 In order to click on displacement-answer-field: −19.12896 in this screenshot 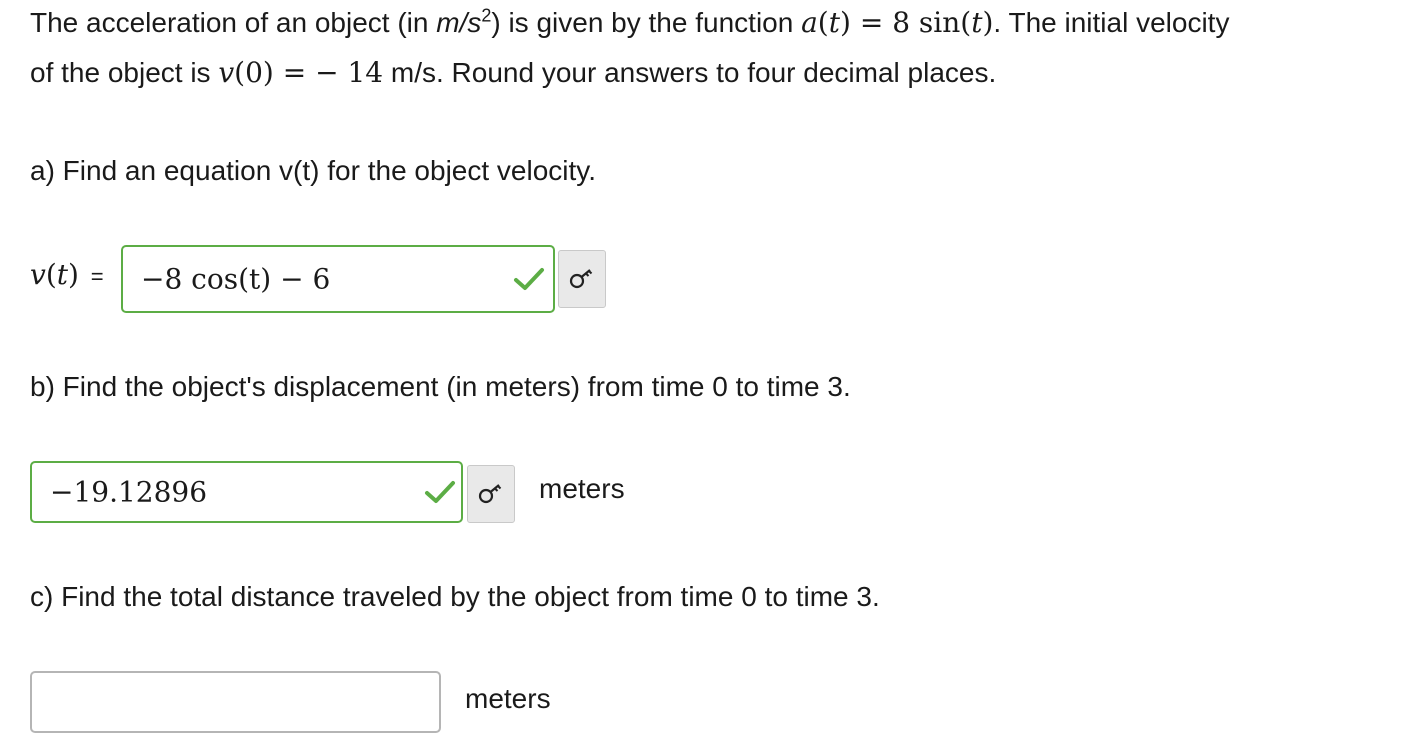, I will do `click(246, 492)`.